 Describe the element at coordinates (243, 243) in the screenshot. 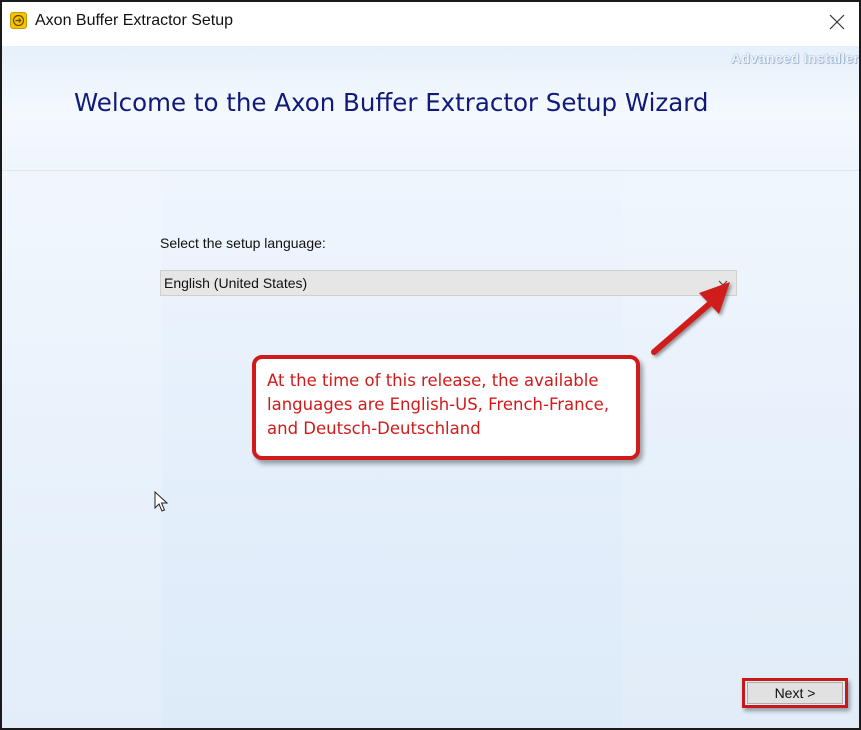

I see `language-label: Select the setup language:` at that location.